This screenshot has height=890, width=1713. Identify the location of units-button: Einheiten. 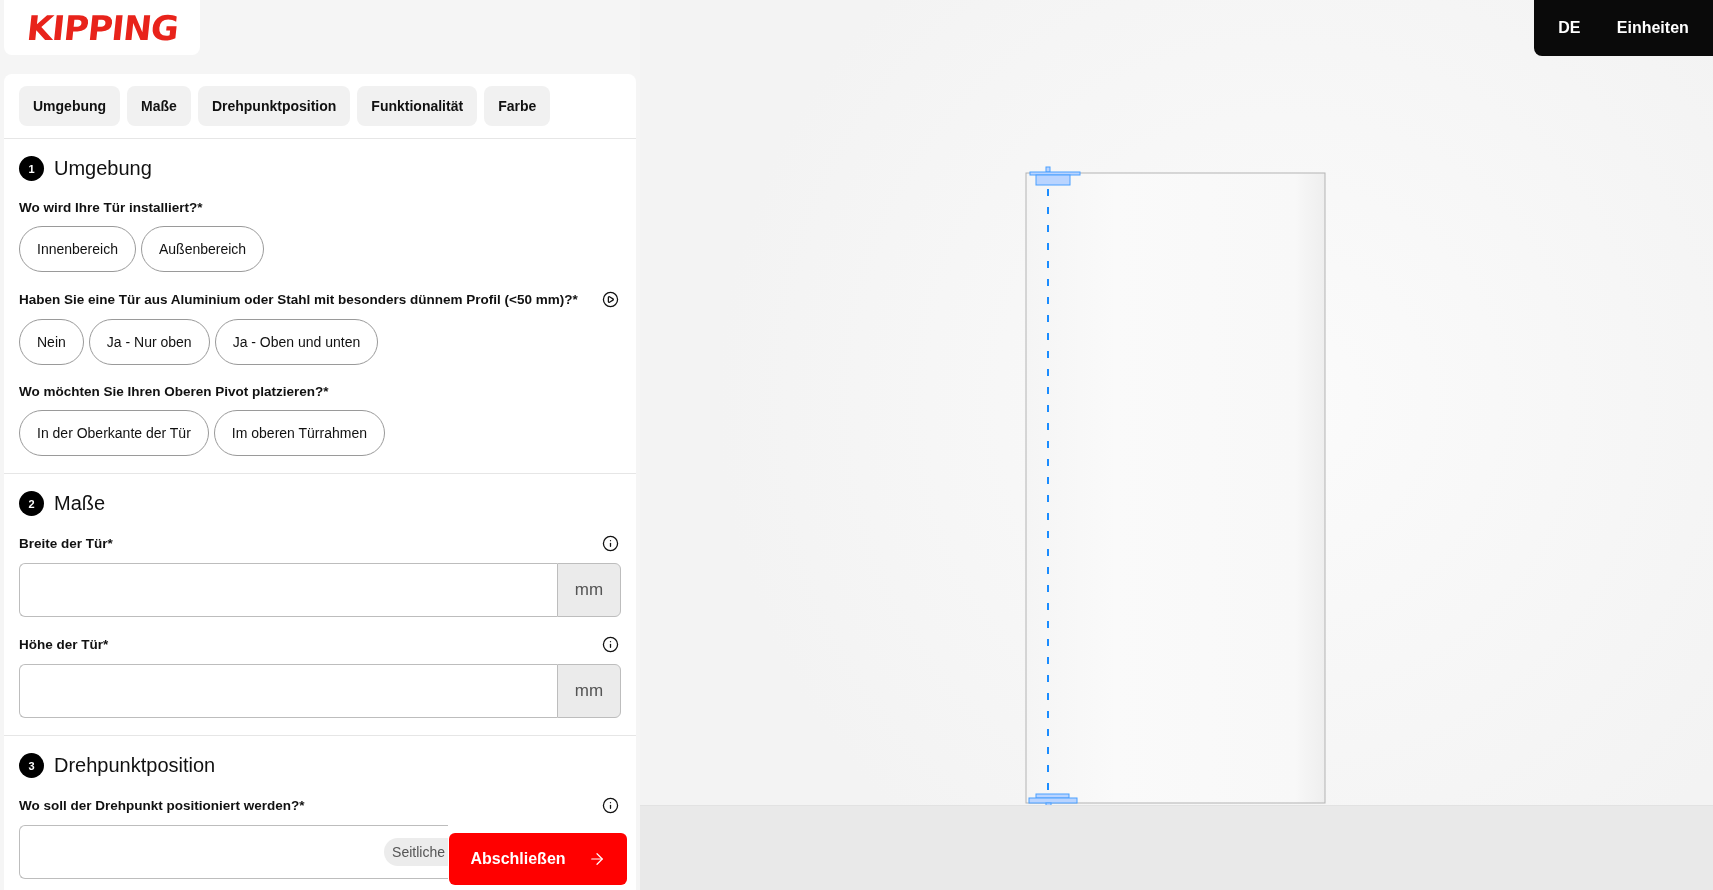
(1652, 28).